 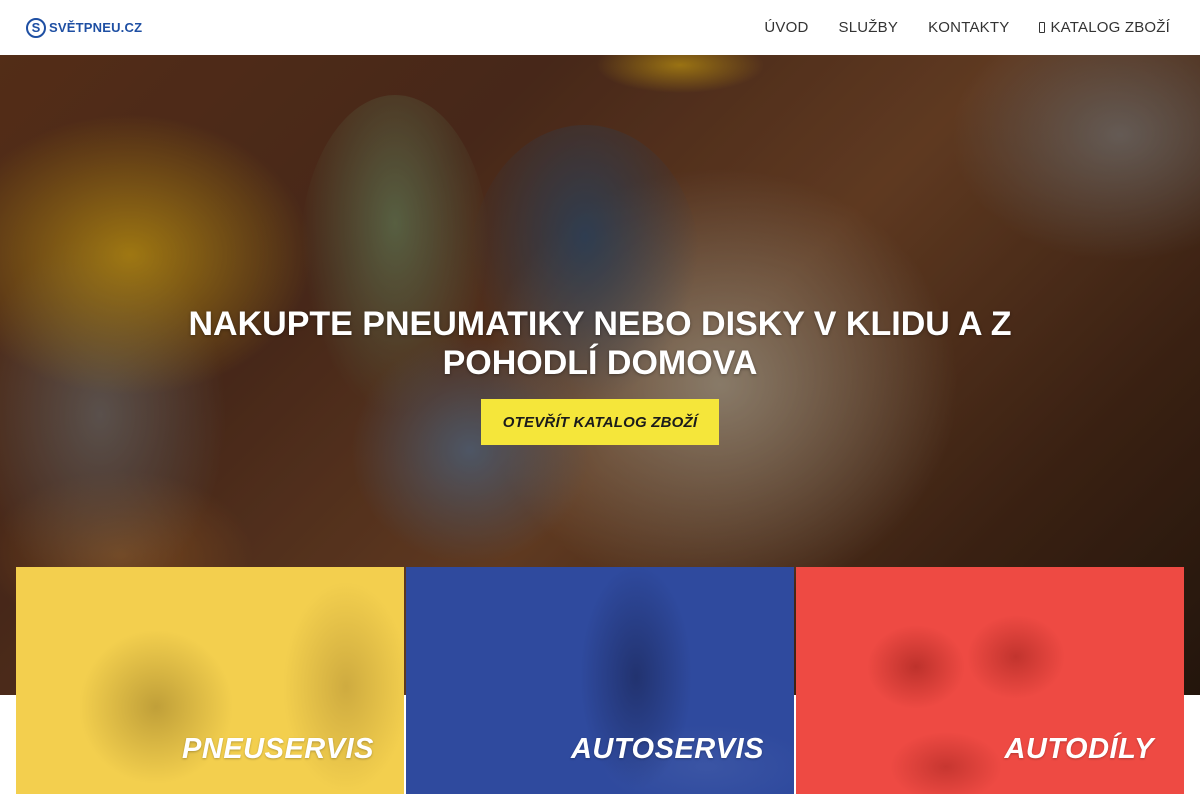 What do you see at coordinates (96, 27) in the screenshot?
I see `logo-text: SVĚTPNEU.CZ` at bounding box center [96, 27].